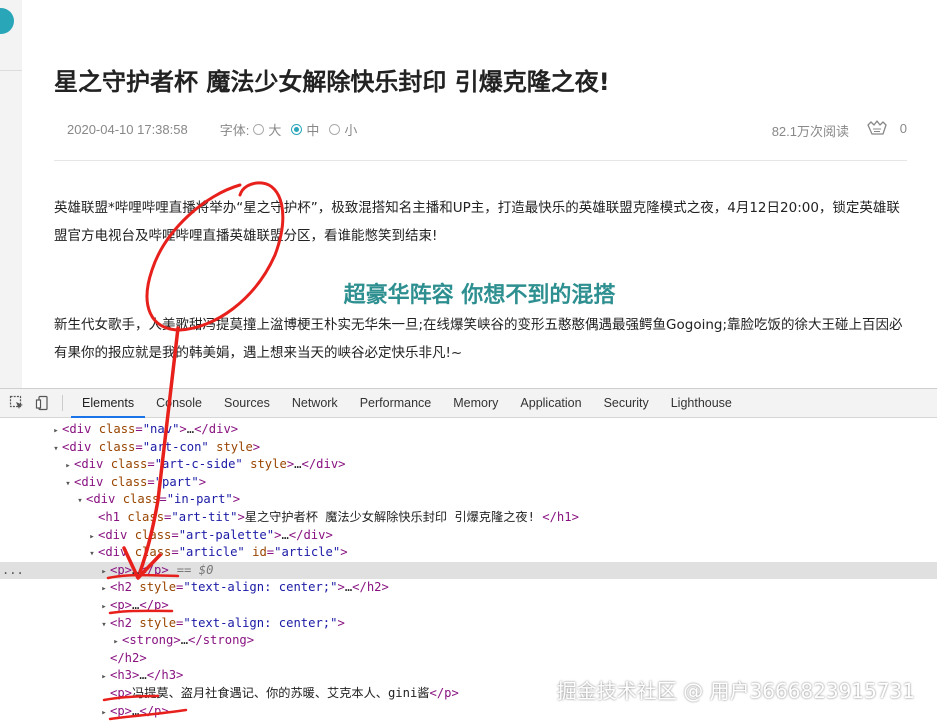  I want to click on dom-token-attr: id, so click(259, 552).